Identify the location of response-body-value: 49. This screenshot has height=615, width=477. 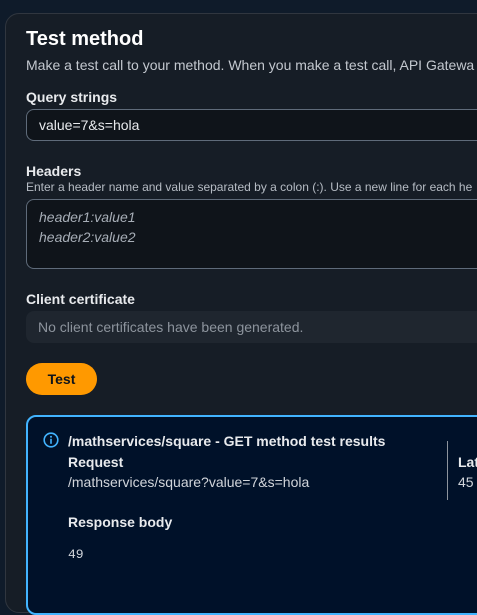
(76, 554).